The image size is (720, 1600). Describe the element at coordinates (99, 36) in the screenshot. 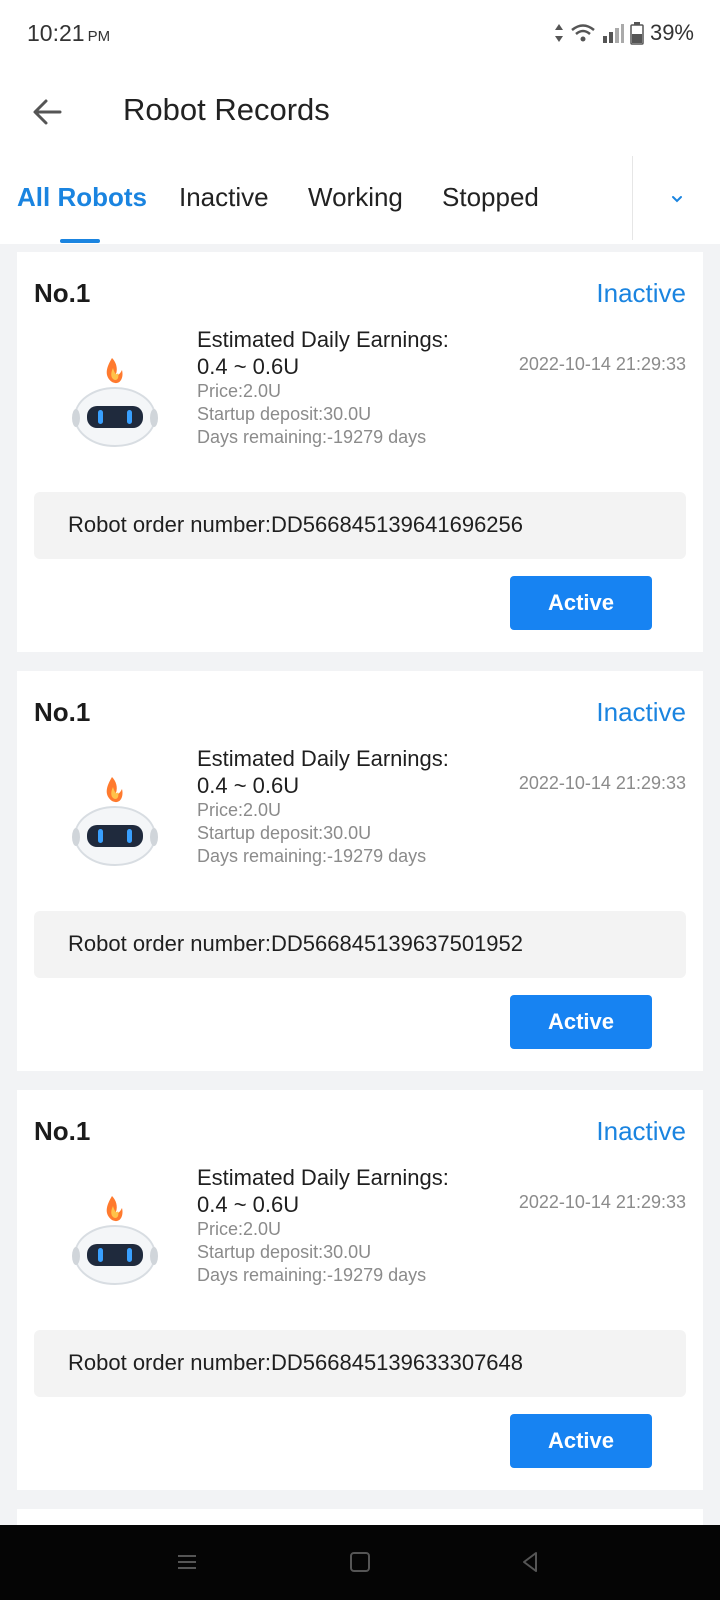

I see `status-time-ampm: PM` at that location.